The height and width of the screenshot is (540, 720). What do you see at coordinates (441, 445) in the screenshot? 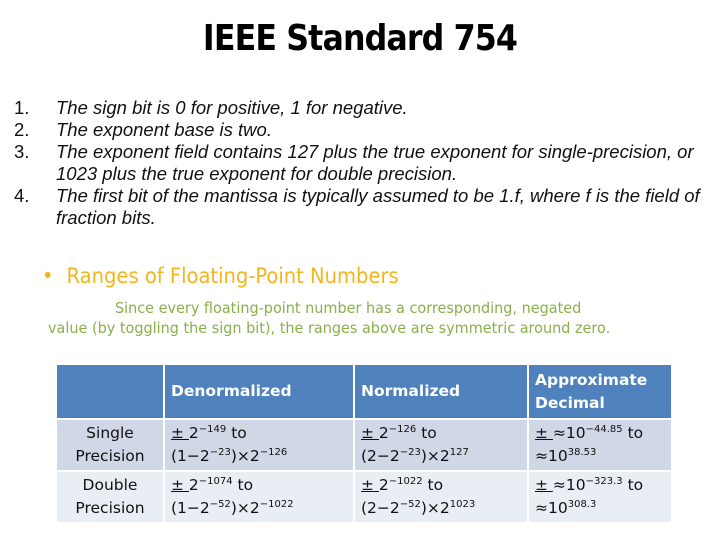
I see `normalized-cell: ± 2−126 to (2−2−23)×2127` at bounding box center [441, 445].